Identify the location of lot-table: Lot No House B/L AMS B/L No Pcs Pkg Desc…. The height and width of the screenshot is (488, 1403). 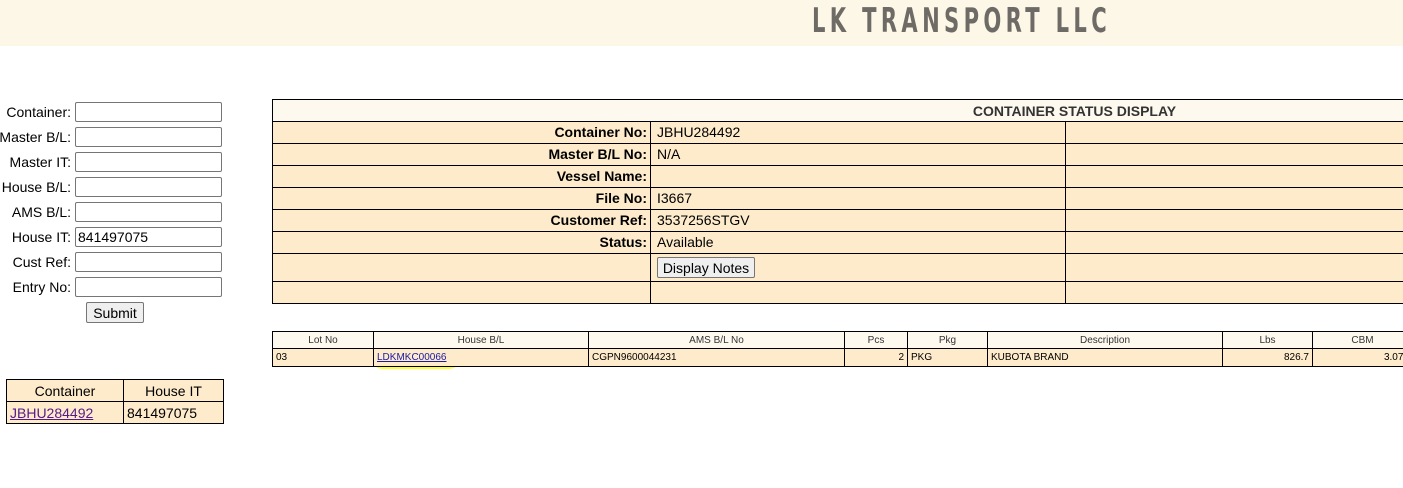
(837, 349).